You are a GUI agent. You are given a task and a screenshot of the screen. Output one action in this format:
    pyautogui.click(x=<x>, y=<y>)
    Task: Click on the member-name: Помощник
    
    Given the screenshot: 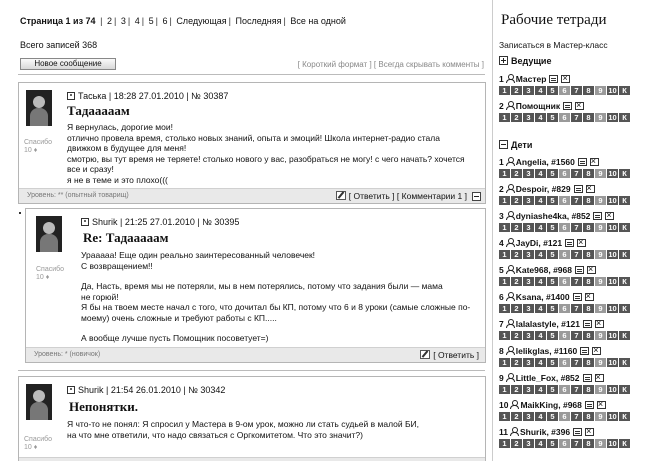 What is the action you would take?
    pyautogui.click(x=538, y=106)
    